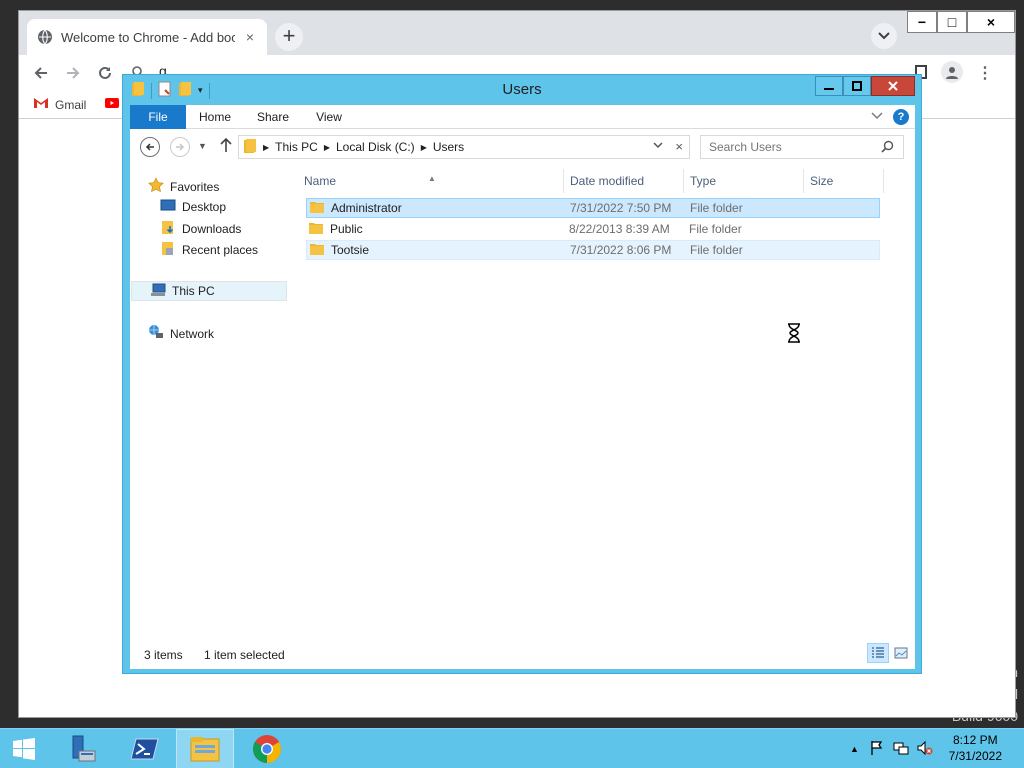  I want to click on busy-cursor-icon, so click(794, 333).